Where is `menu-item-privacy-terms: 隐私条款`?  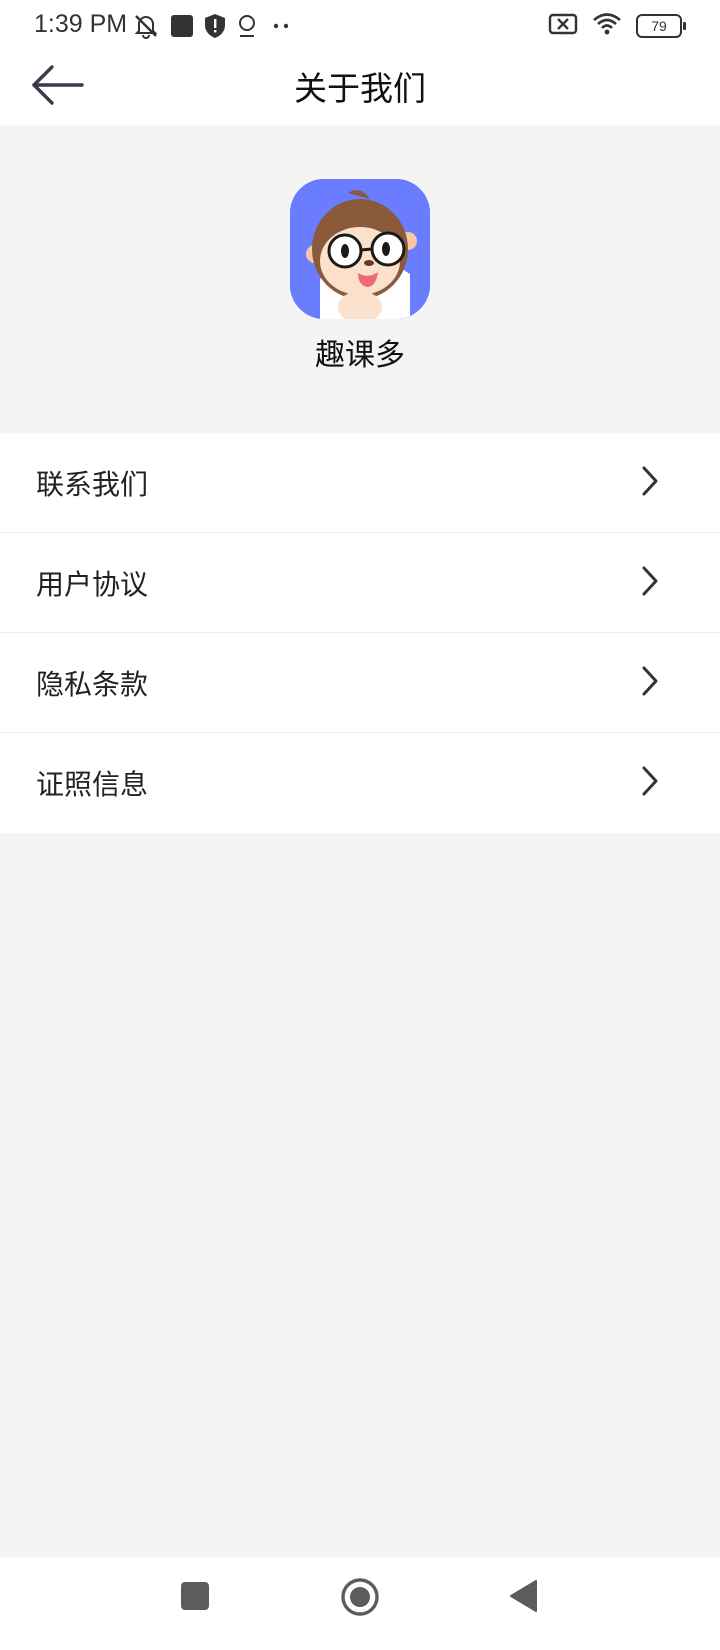 menu-item-privacy-terms: 隐私条款 is located at coordinates (360, 683).